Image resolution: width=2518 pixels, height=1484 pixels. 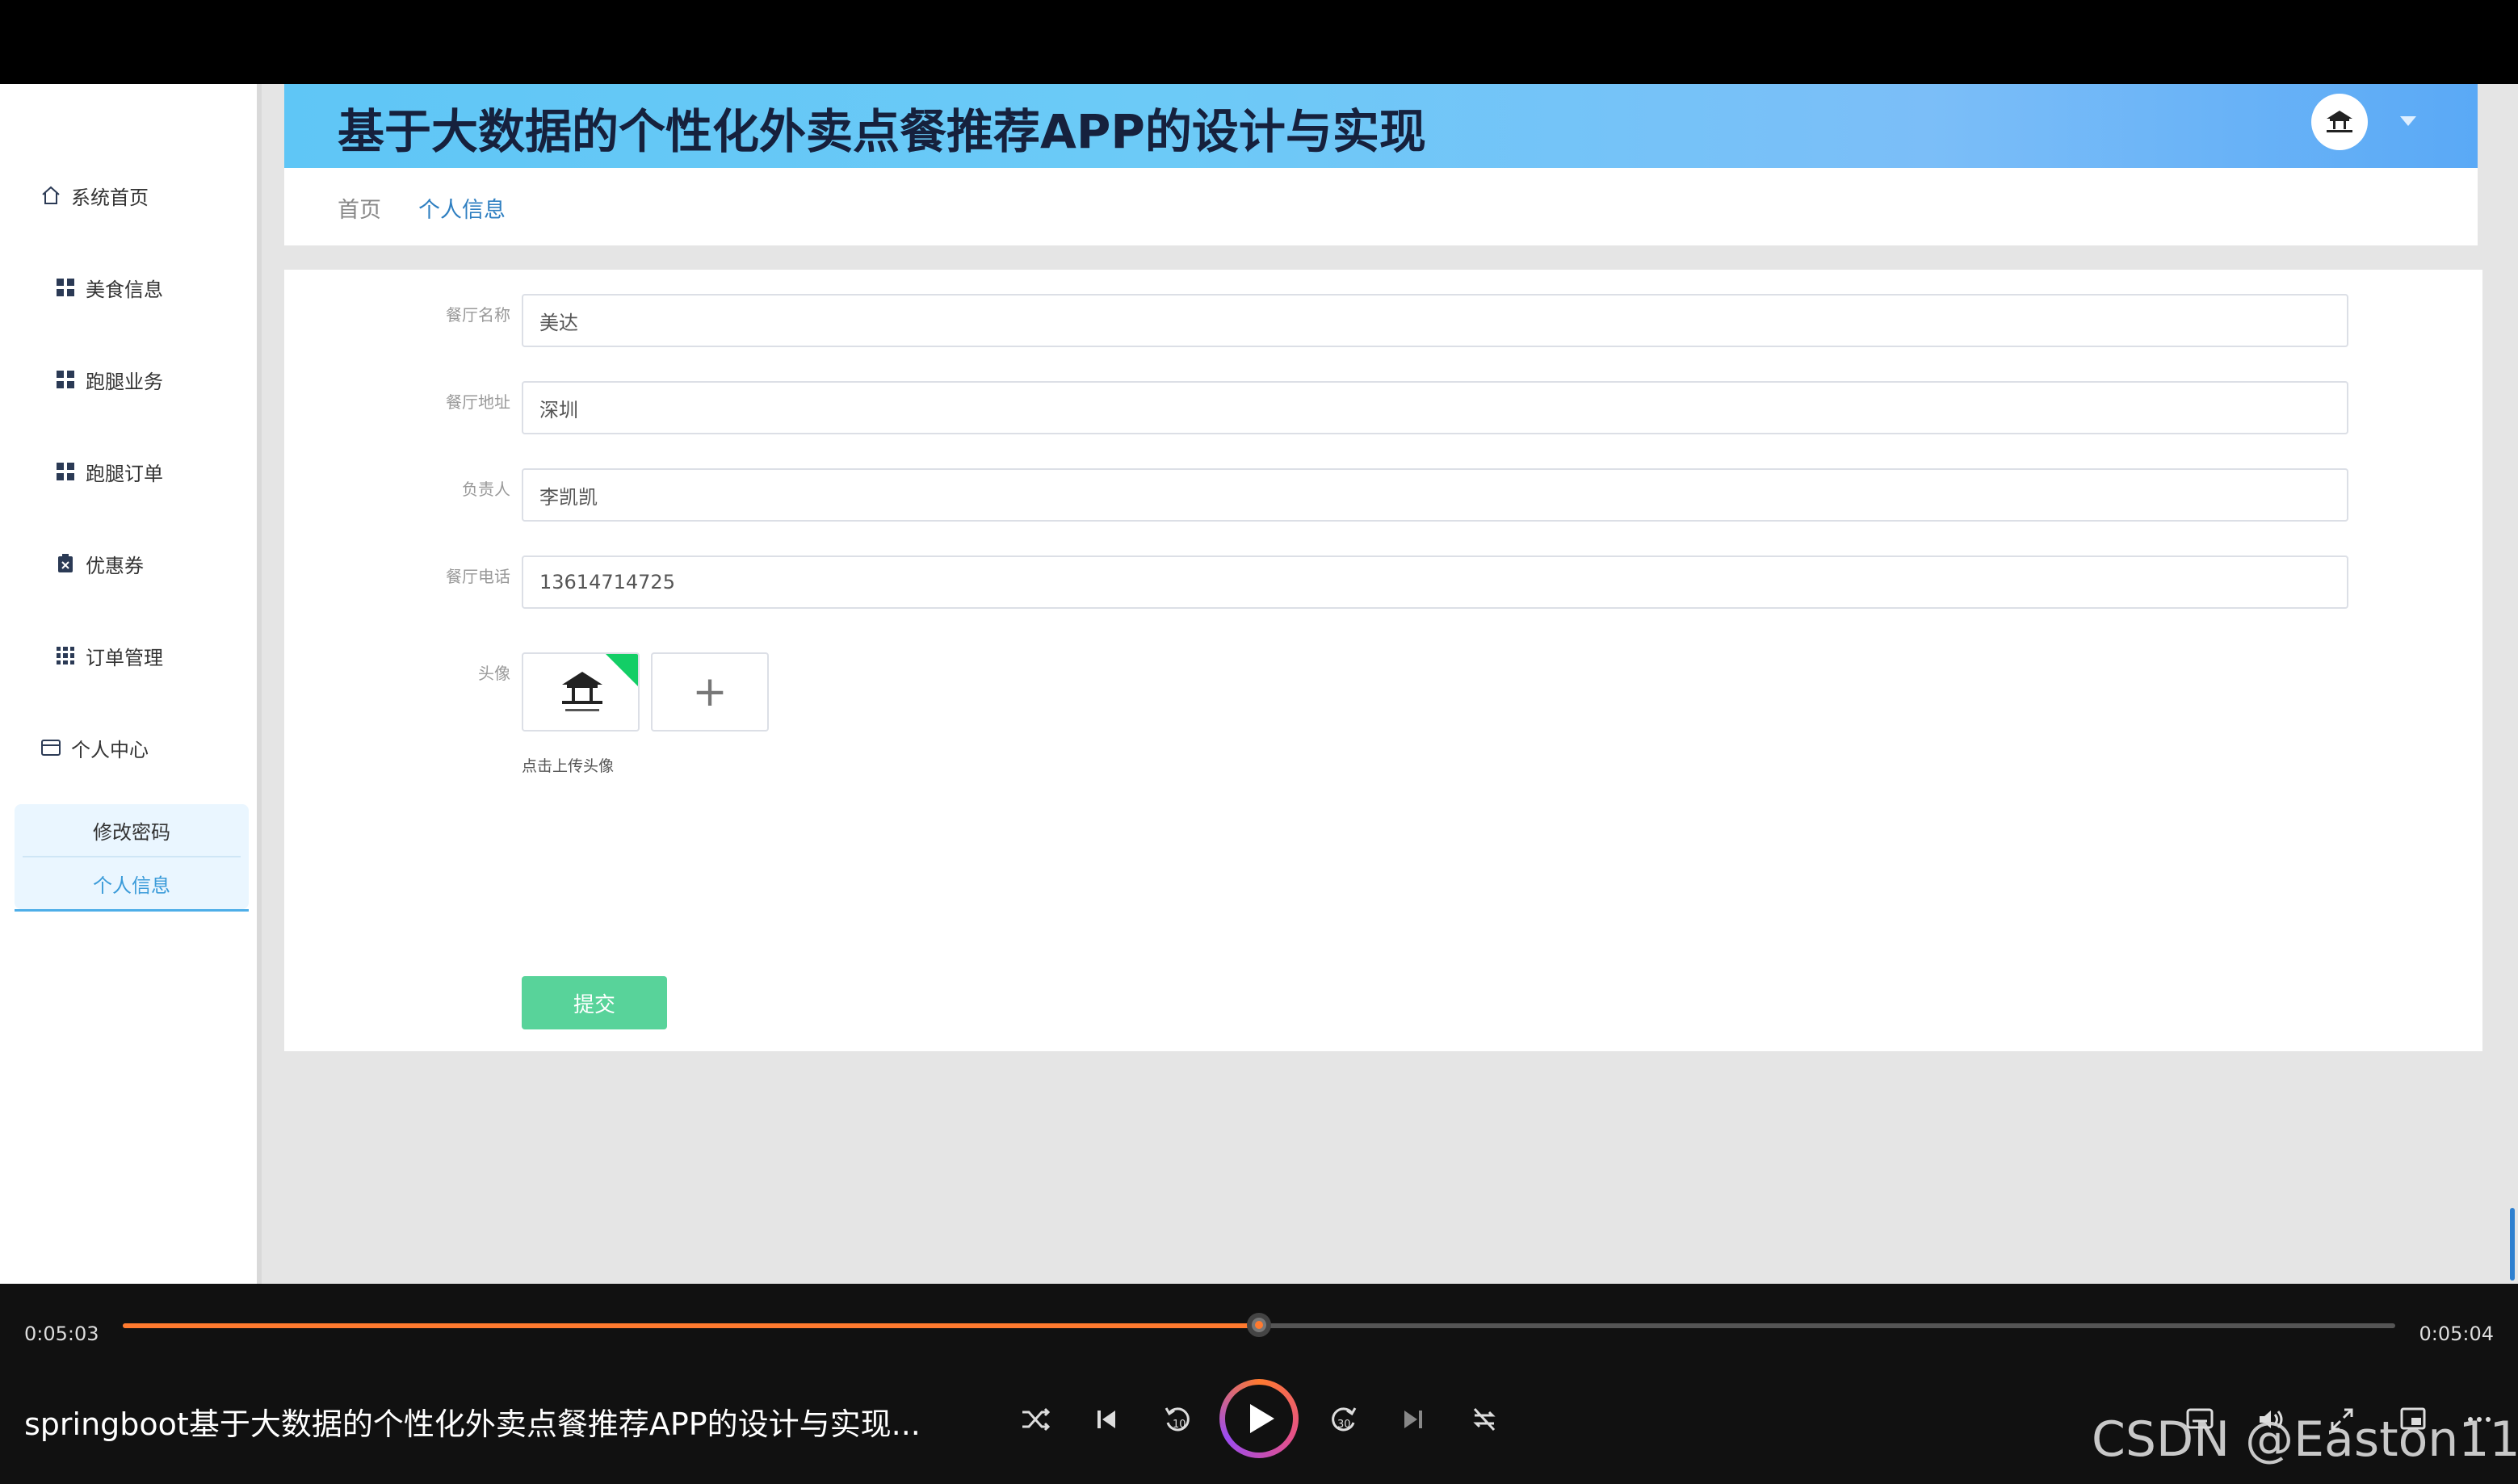 I want to click on progress-handle, so click(x=1259, y=1325).